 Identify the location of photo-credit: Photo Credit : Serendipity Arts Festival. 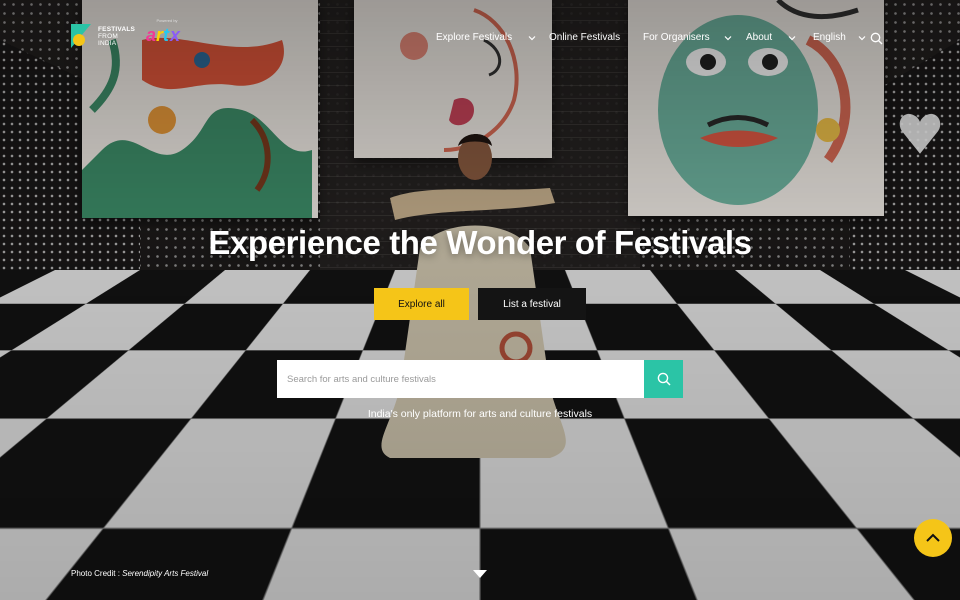
(139, 573).